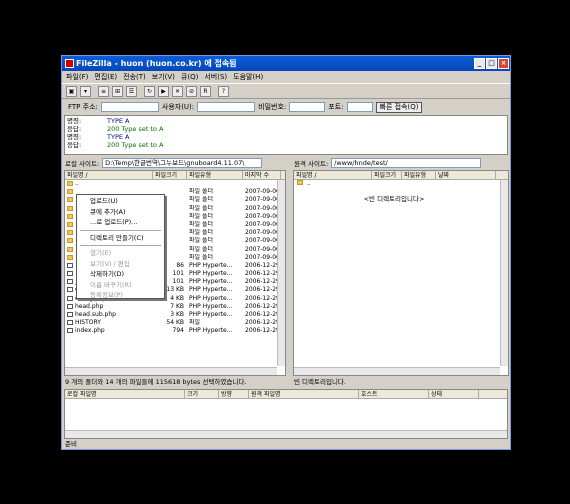 This screenshot has height=504, width=570. What do you see at coordinates (454, 394) in the screenshot?
I see `queue-col-5: 상태` at bounding box center [454, 394].